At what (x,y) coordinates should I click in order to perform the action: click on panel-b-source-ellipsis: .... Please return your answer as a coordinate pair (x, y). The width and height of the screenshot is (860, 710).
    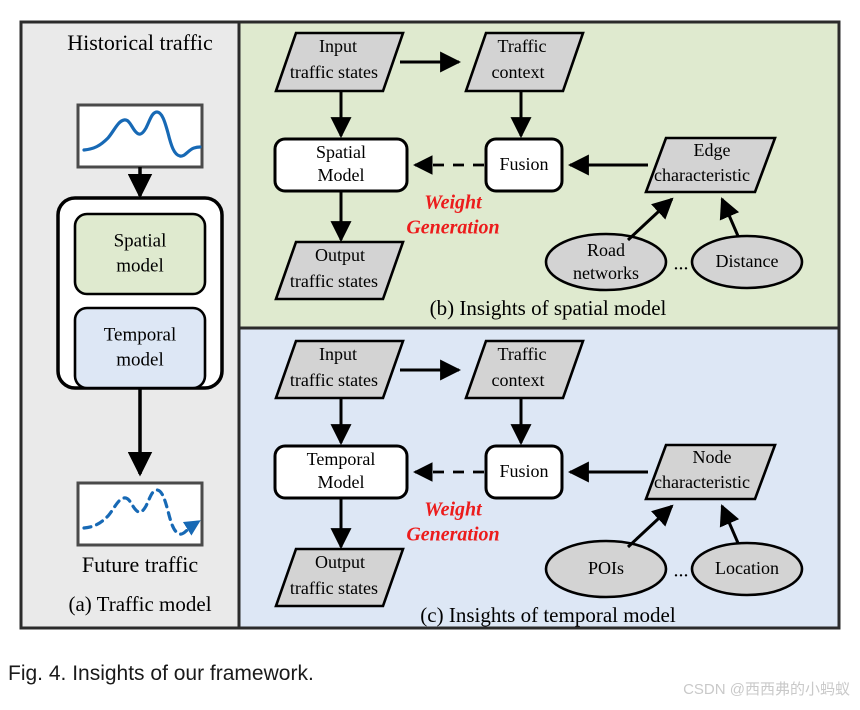
    Looking at the image, I should click on (681, 264).